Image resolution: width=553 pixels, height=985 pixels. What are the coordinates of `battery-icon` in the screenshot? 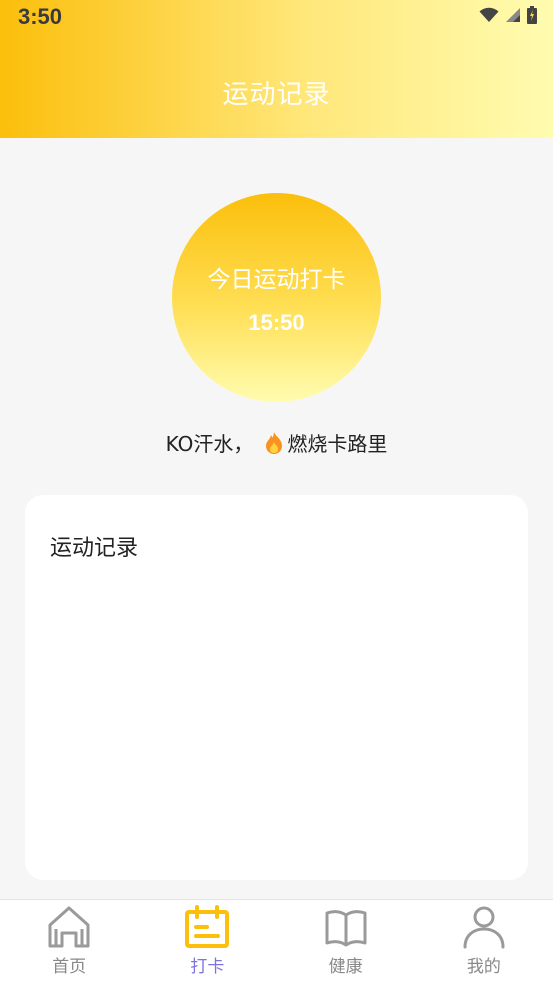 It's located at (532, 15).